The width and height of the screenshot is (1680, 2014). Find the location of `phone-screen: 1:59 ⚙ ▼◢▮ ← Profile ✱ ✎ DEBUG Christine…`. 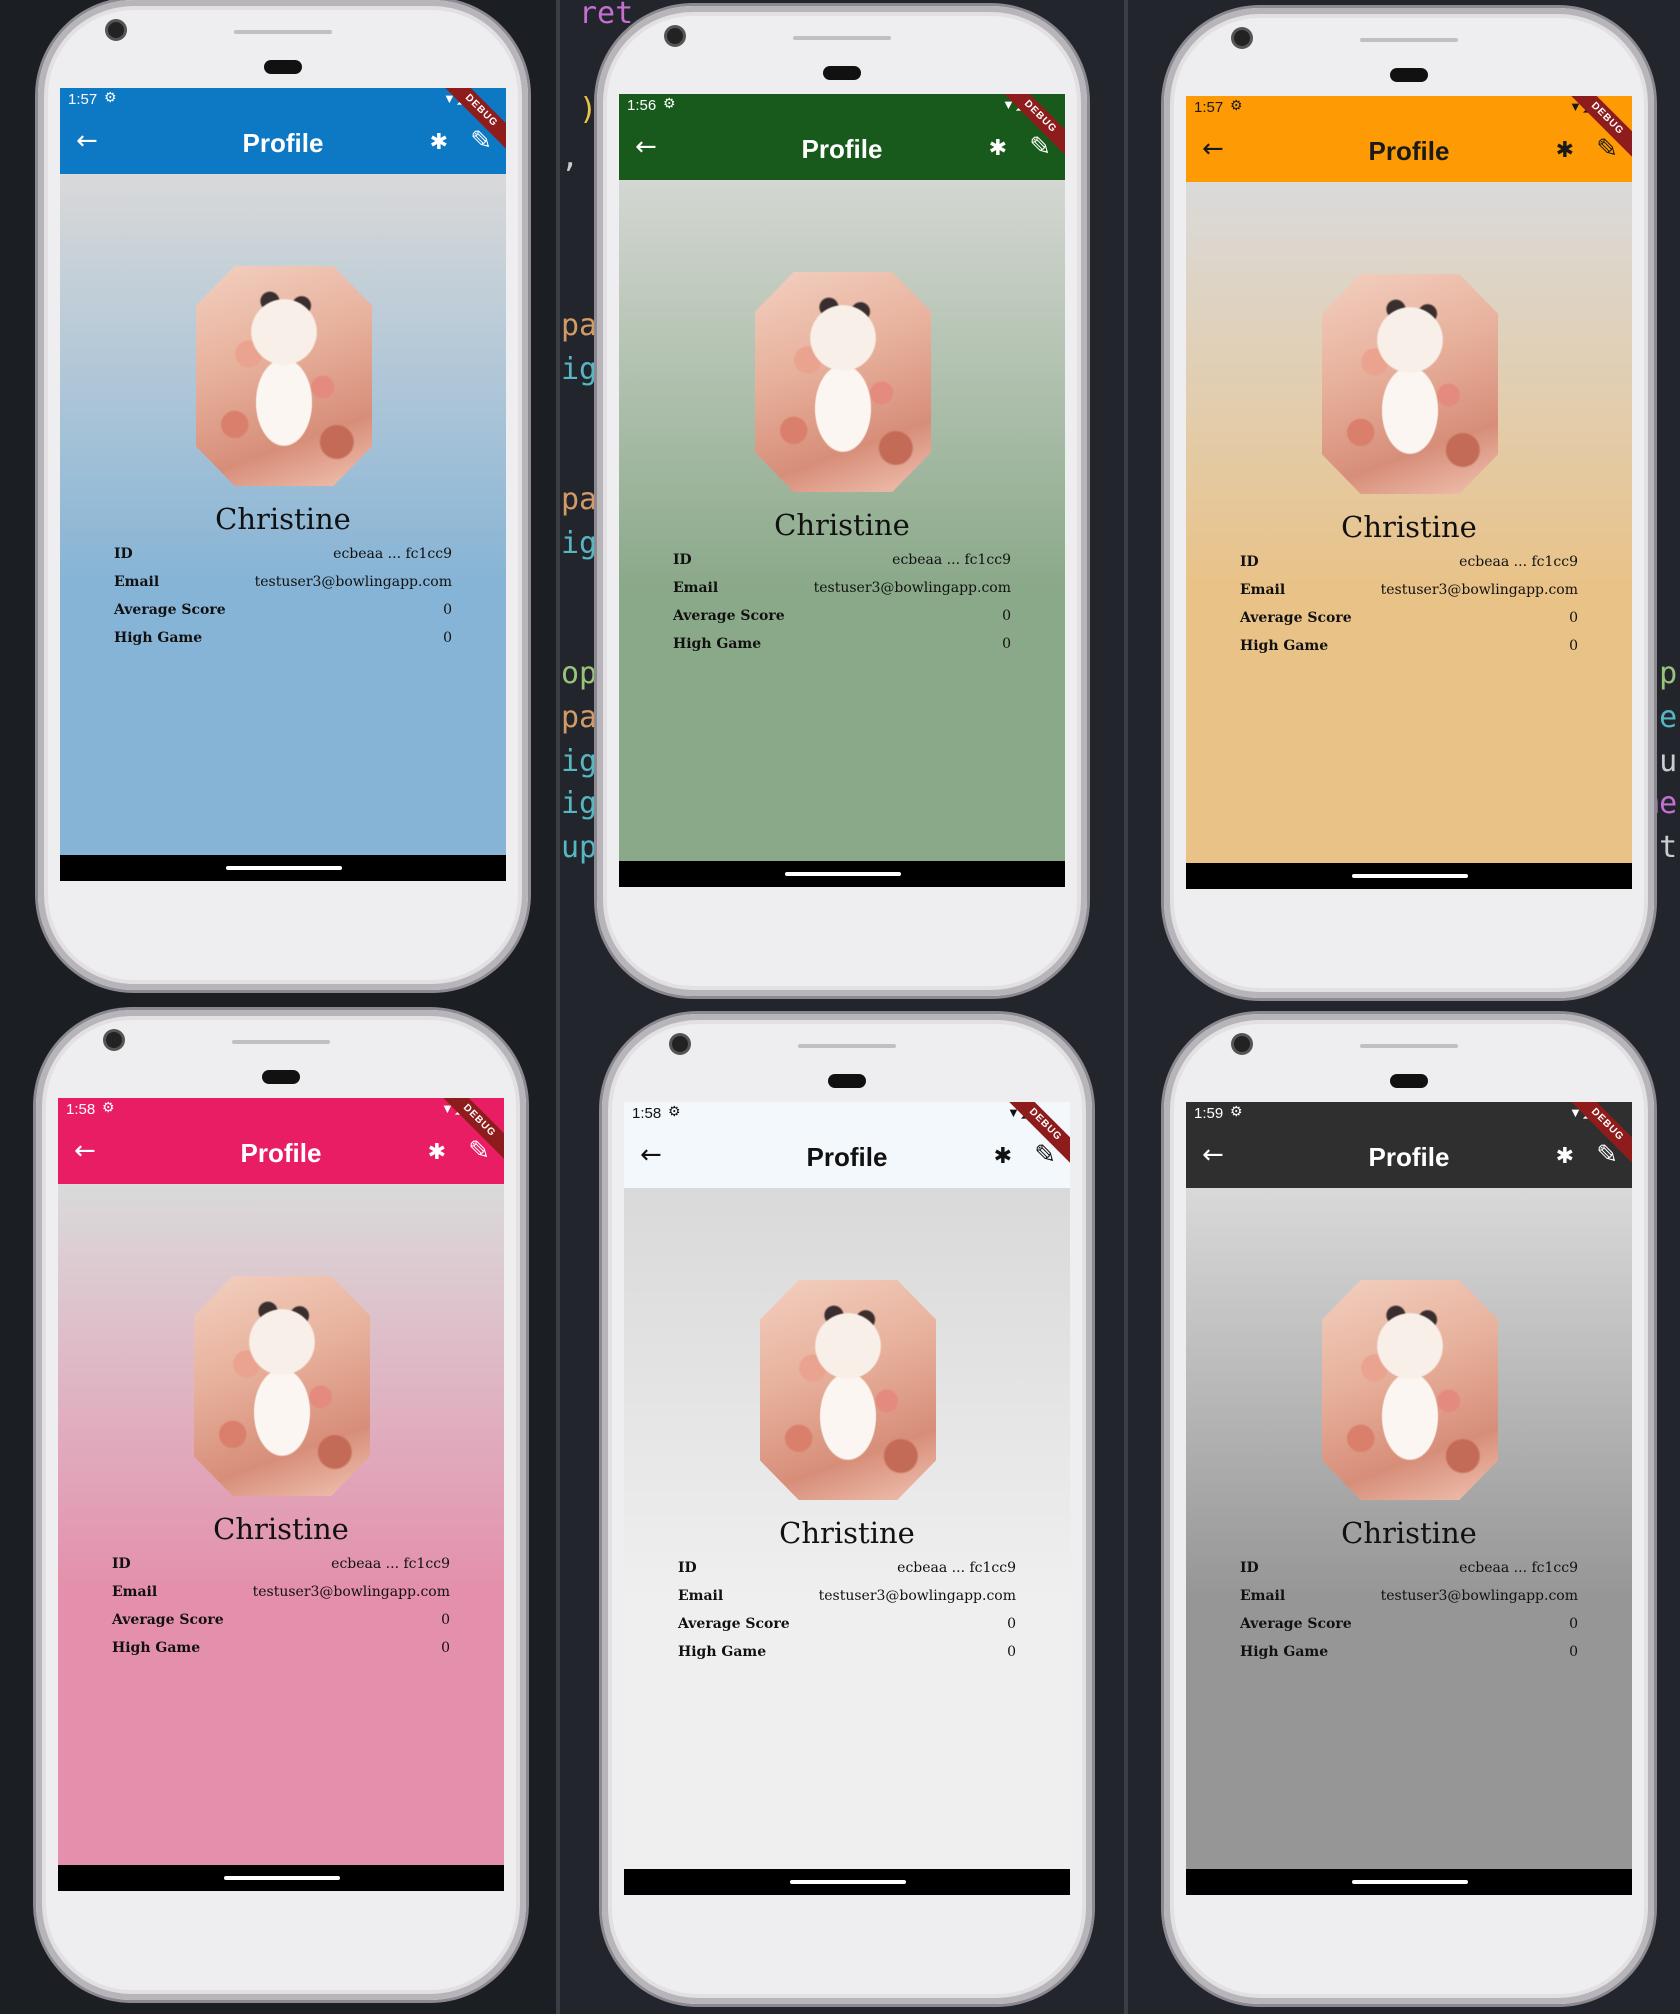

phone-screen: 1:59 ⚙ ▼◢▮ ← Profile ✱ ✎ DEBUG Christine… is located at coordinates (1409, 1498).